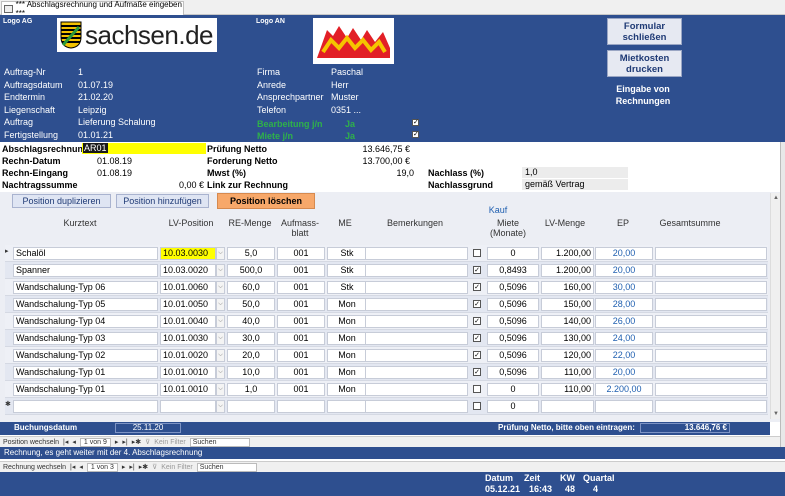  I want to click on rechn-datum-value: 01.08.19, so click(114, 161).